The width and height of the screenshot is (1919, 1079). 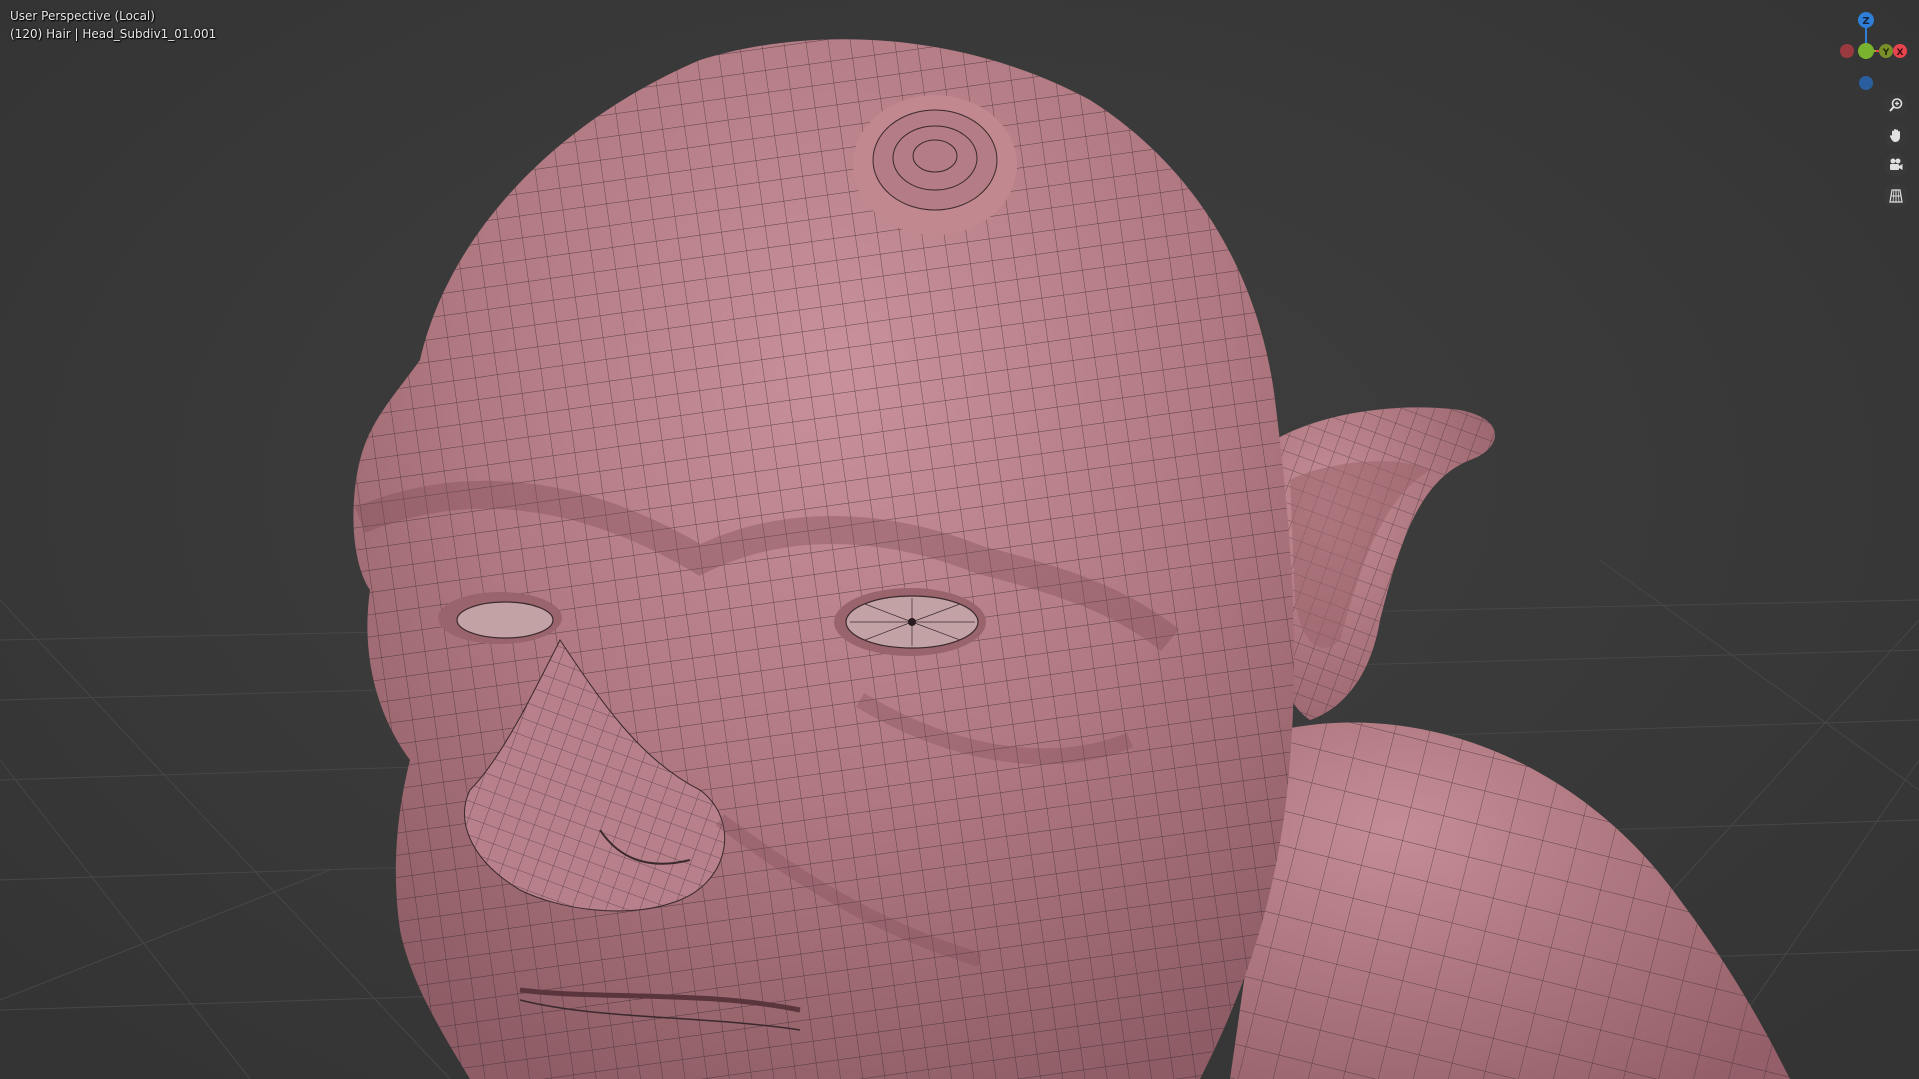 What do you see at coordinates (1900, 53) in the screenshot?
I see `x-axis-label: X` at bounding box center [1900, 53].